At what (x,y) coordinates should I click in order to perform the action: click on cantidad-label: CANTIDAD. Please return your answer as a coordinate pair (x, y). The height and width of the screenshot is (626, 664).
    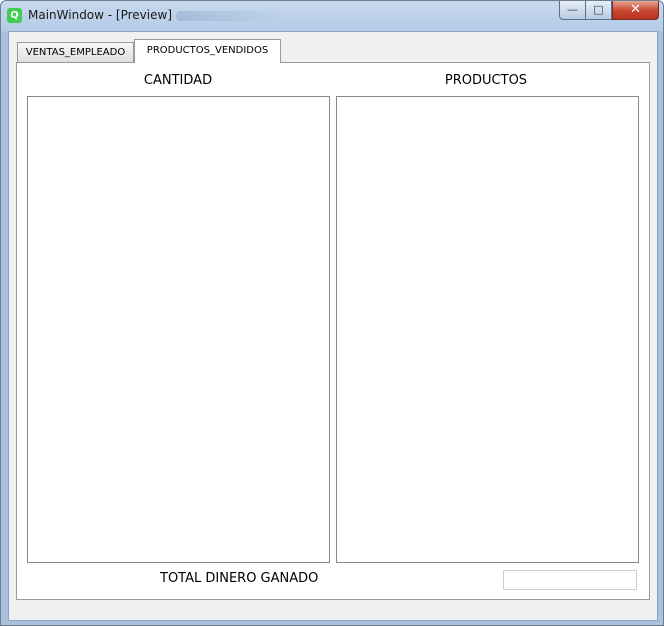
    Looking at the image, I should click on (178, 80).